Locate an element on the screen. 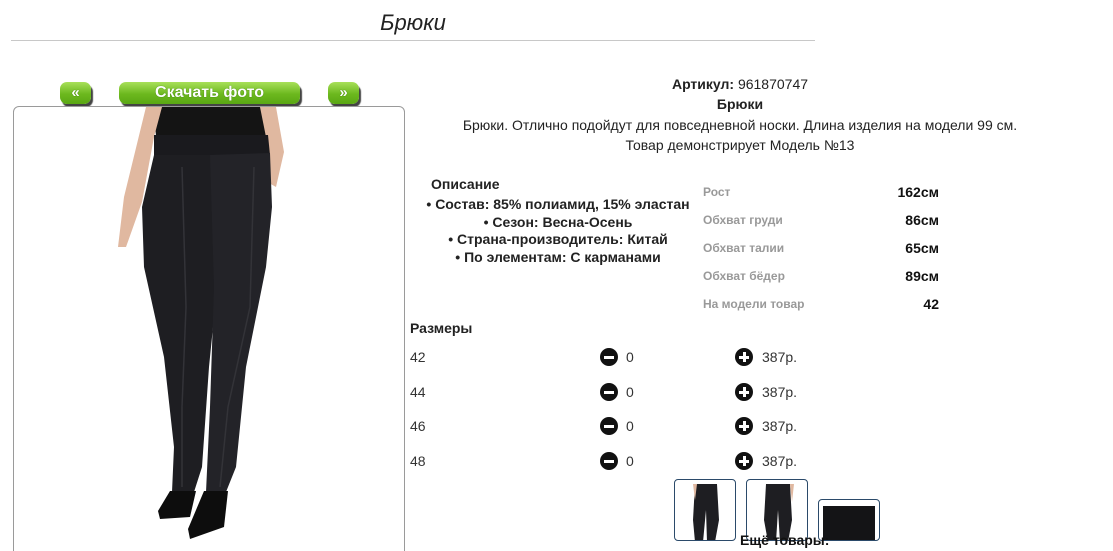 The width and height of the screenshot is (1113, 551). next-photo-button: » is located at coordinates (343, 93).